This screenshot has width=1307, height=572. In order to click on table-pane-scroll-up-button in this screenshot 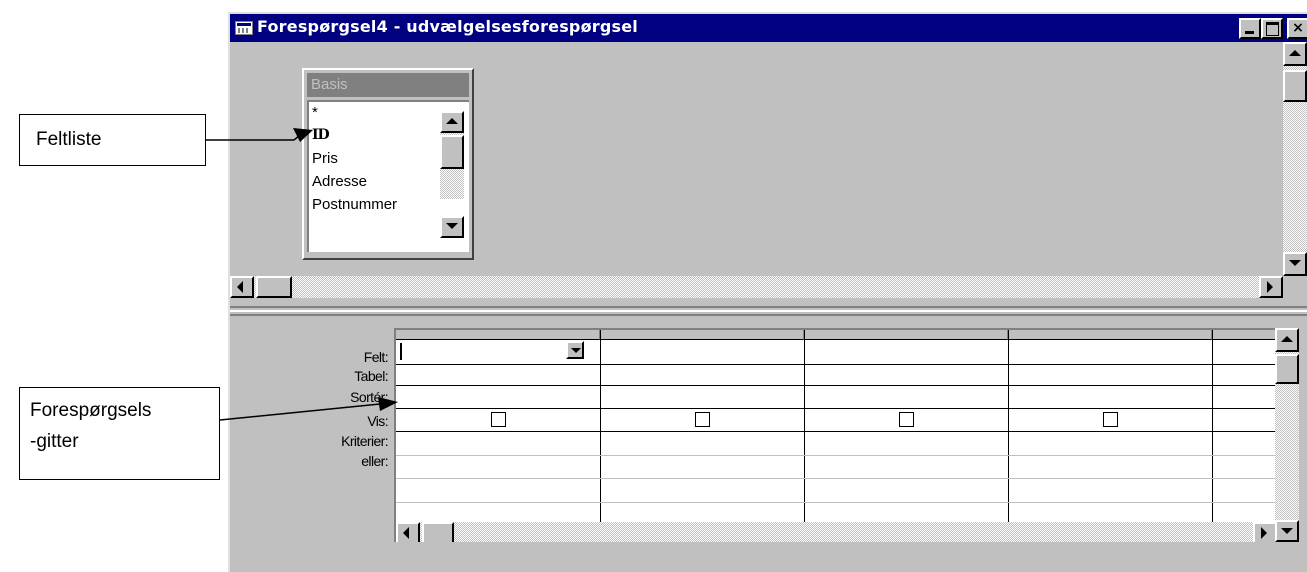, I will do `click(1295, 54)`.